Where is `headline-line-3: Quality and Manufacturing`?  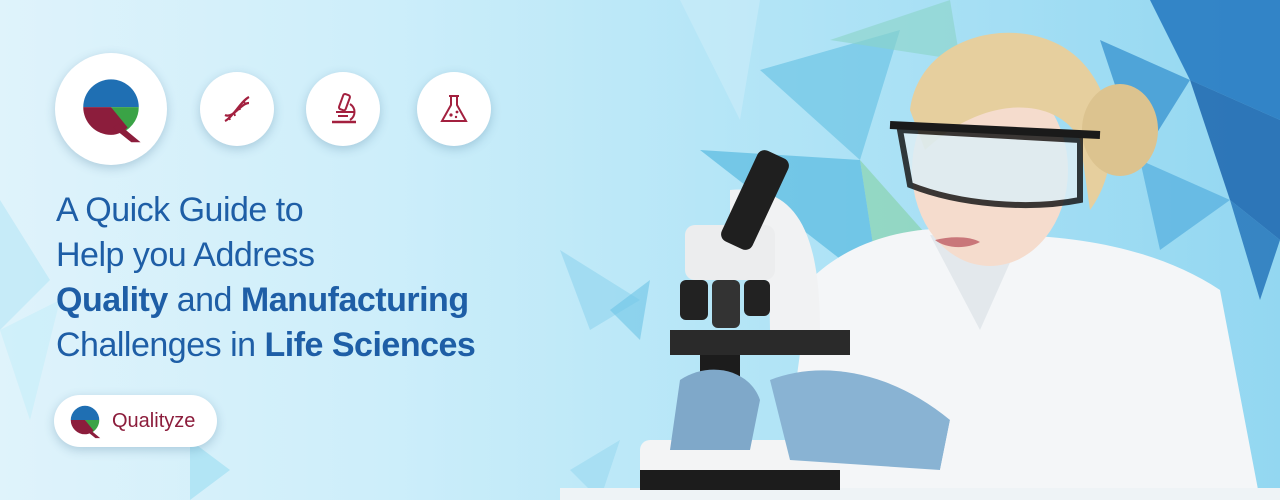
headline-line-3: Quality and Manufacturing is located at coordinates (265, 300).